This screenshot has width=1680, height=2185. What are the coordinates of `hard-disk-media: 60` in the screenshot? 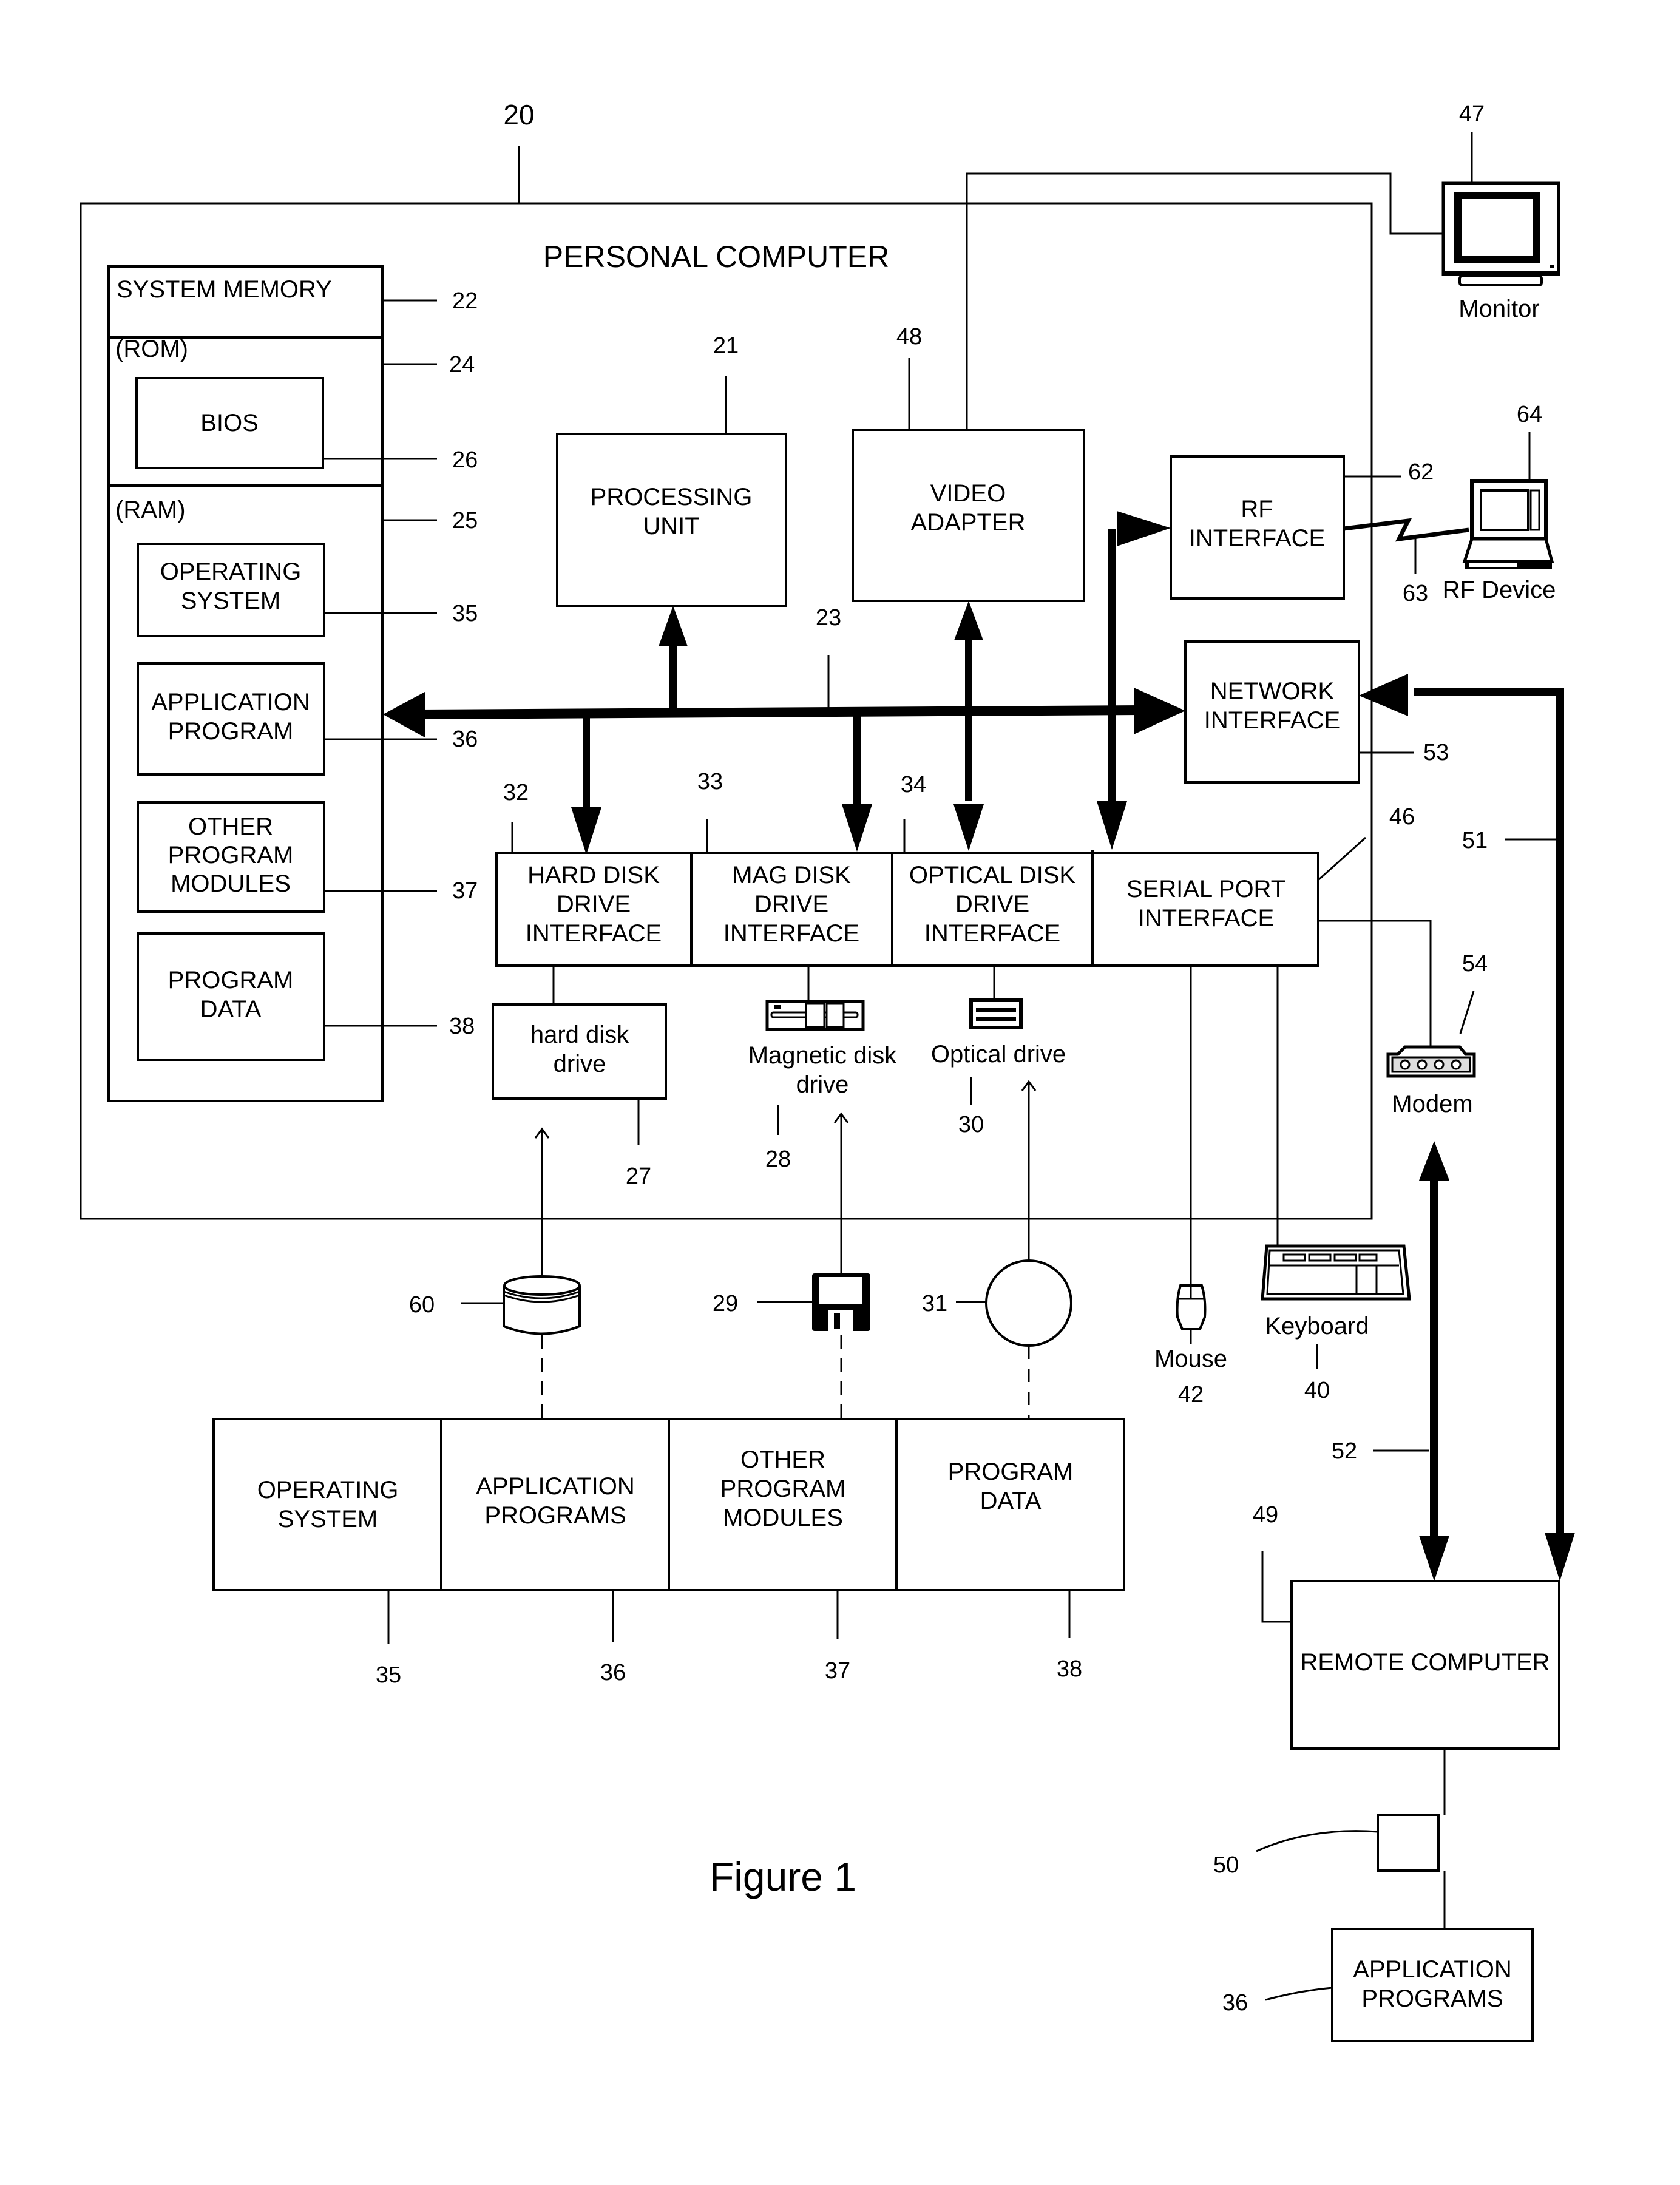 It's located at (495, 1347).